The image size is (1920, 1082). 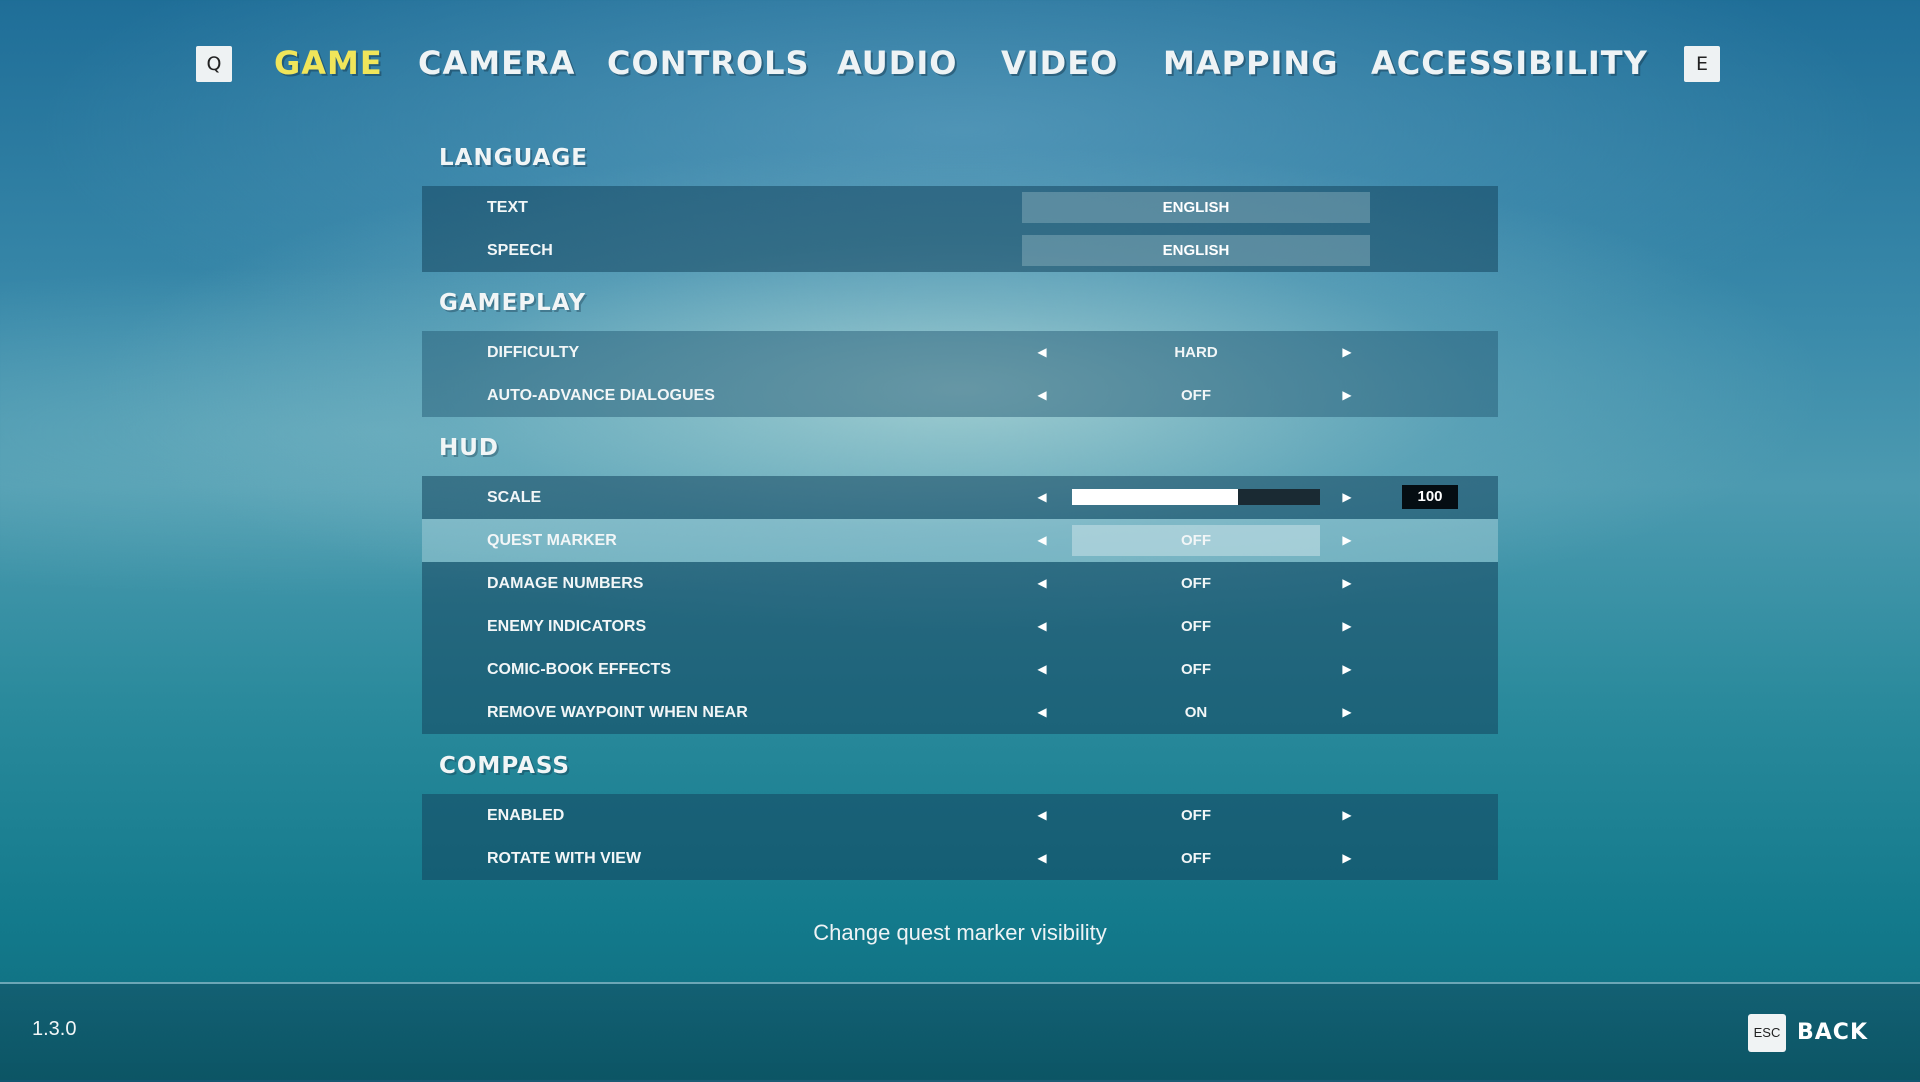 I want to click on setting-row-compass-enabled: ENABLED ◀ OFF ▶, so click(x=960, y=815).